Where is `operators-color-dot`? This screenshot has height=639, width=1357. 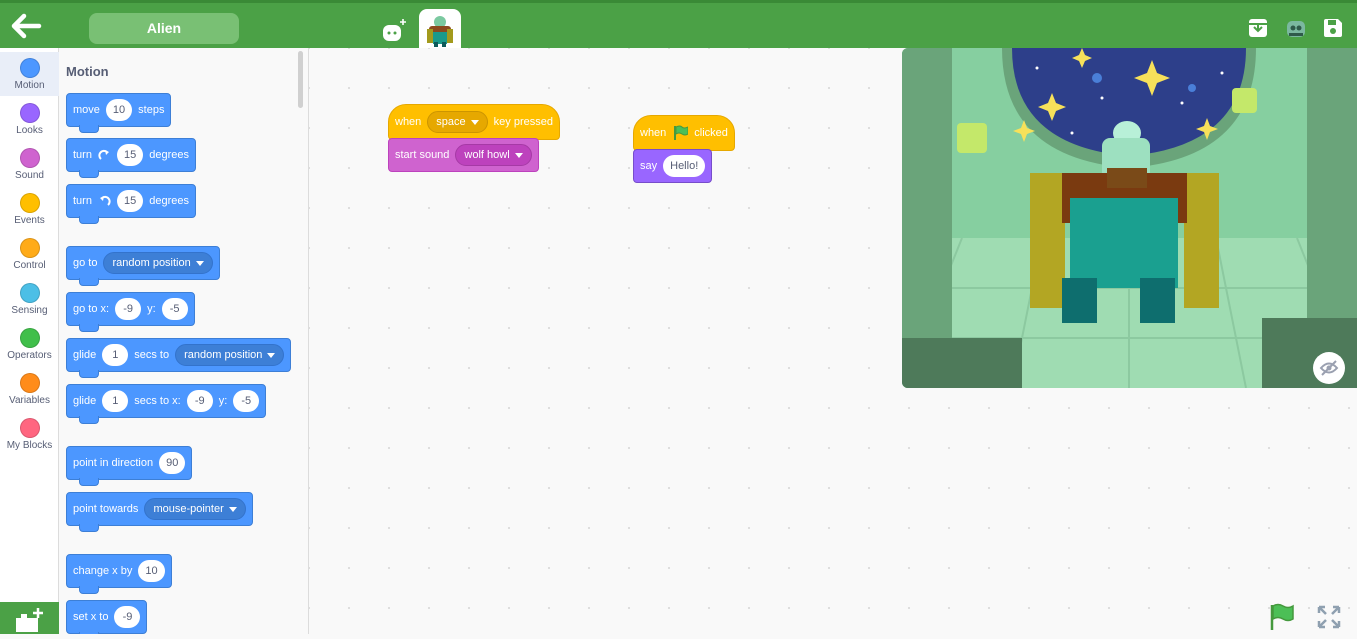 operators-color-dot is located at coordinates (29, 338).